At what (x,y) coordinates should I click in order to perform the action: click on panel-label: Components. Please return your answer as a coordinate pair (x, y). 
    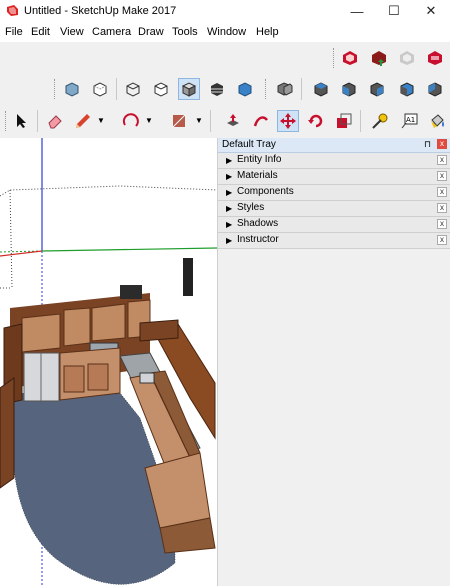
    Looking at the image, I should click on (265, 191).